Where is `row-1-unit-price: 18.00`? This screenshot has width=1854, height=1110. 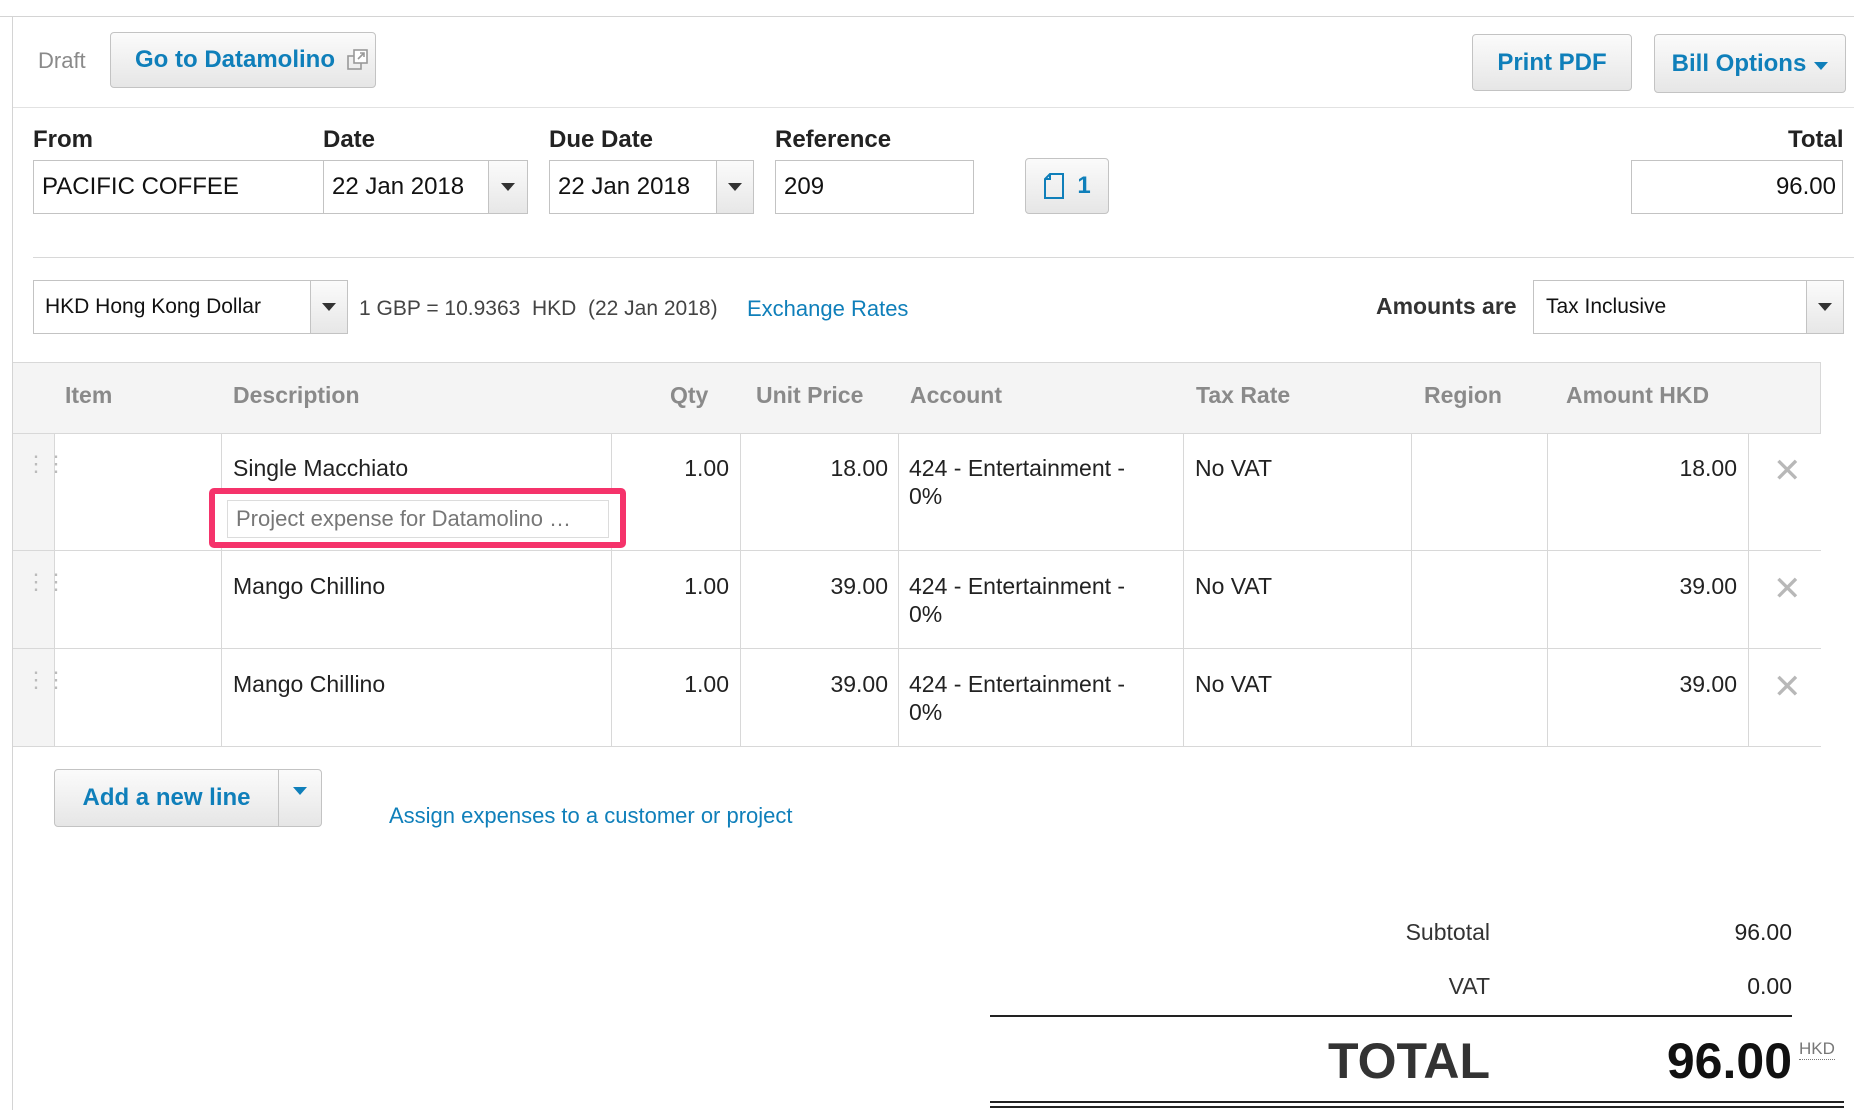
row-1-unit-price: 18.00 is located at coordinates (814, 468).